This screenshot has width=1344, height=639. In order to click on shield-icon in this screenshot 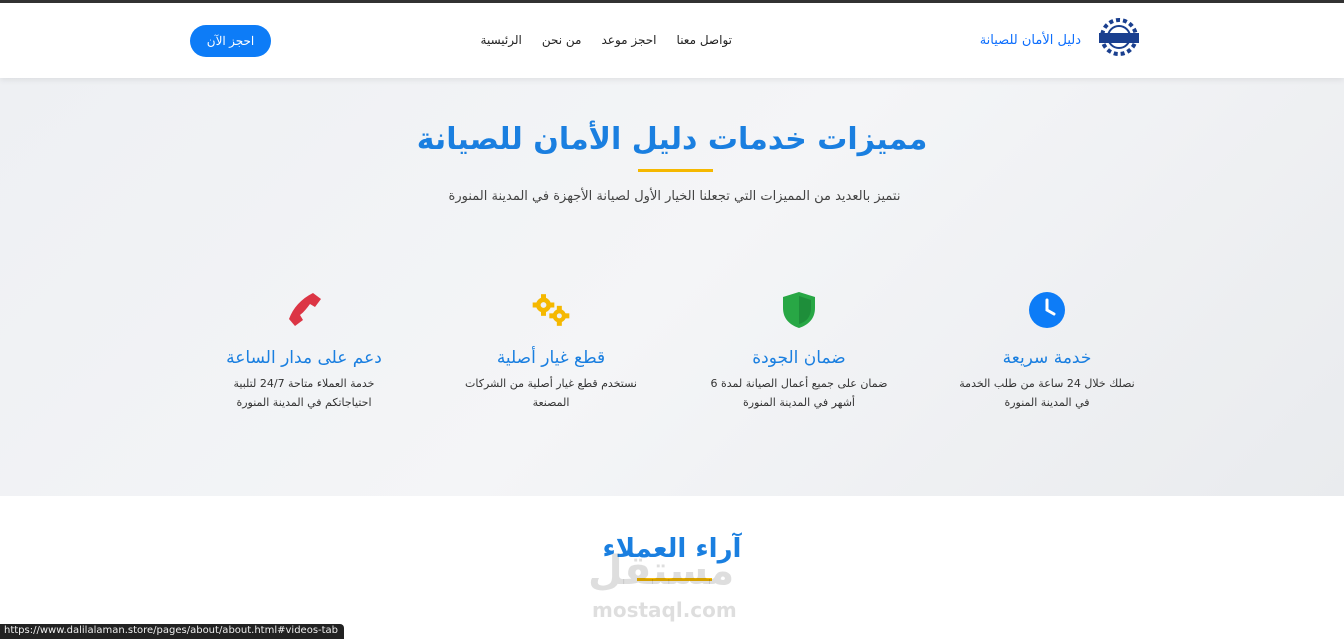, I will do `click(799, 310)`.